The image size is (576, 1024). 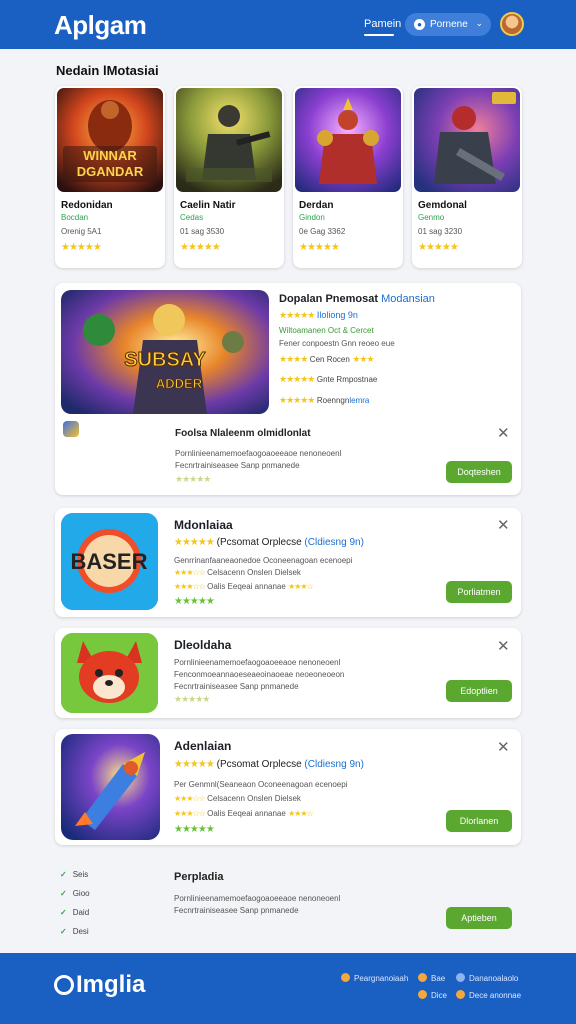 I want to click on section-action-button: Aptieben, so click(x=479, y=918).